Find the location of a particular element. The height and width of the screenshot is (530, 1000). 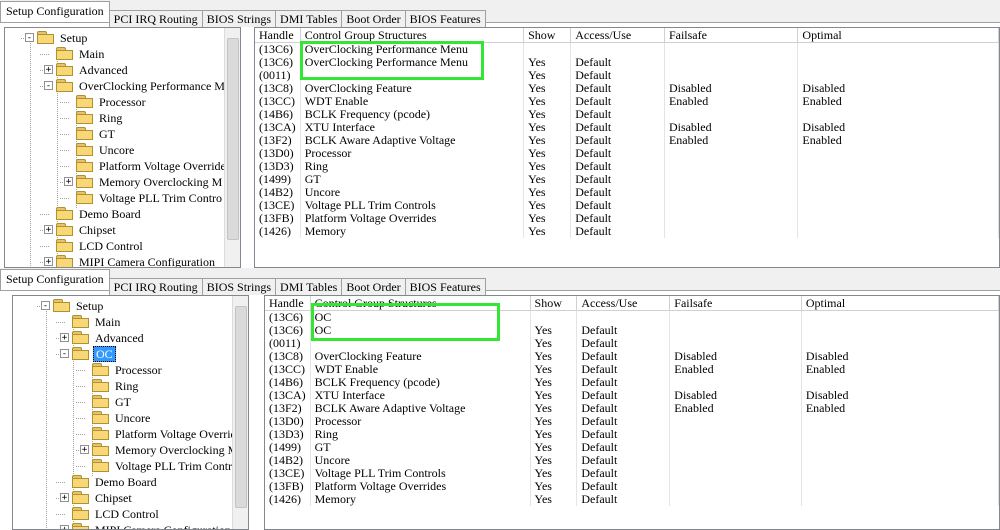

table-row: (13C6) OverClocking Performance Menu is located at coordinates (627, 49).